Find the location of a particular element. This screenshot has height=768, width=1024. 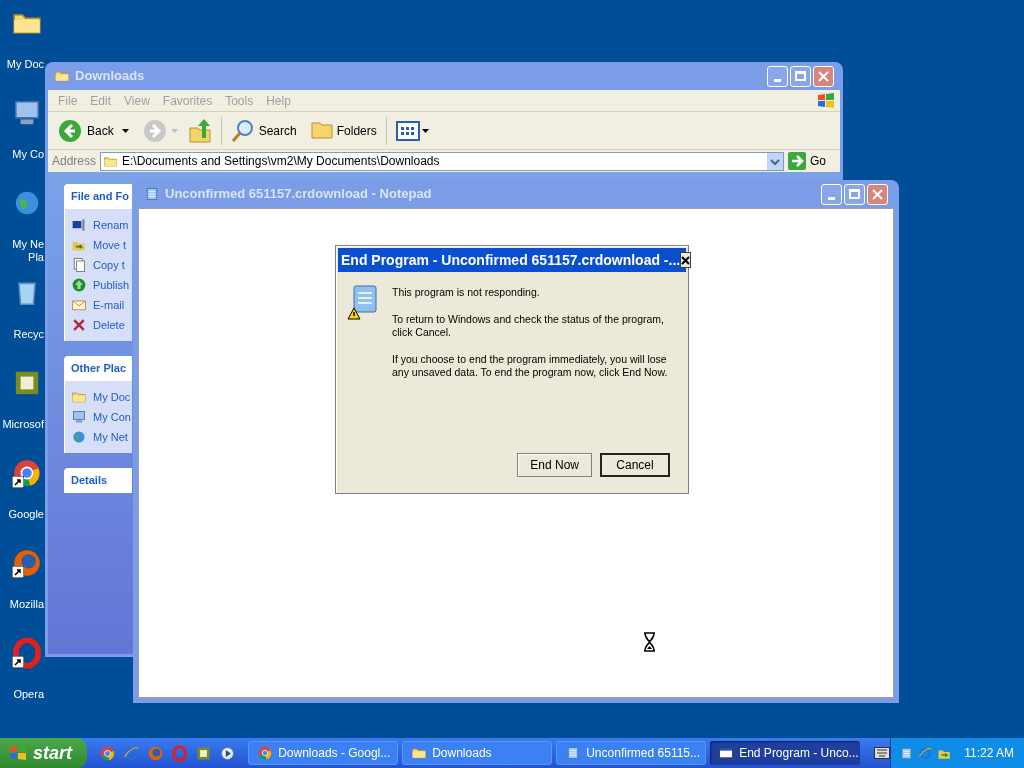

go-arrow-icon is located at coordinates (797, 161).